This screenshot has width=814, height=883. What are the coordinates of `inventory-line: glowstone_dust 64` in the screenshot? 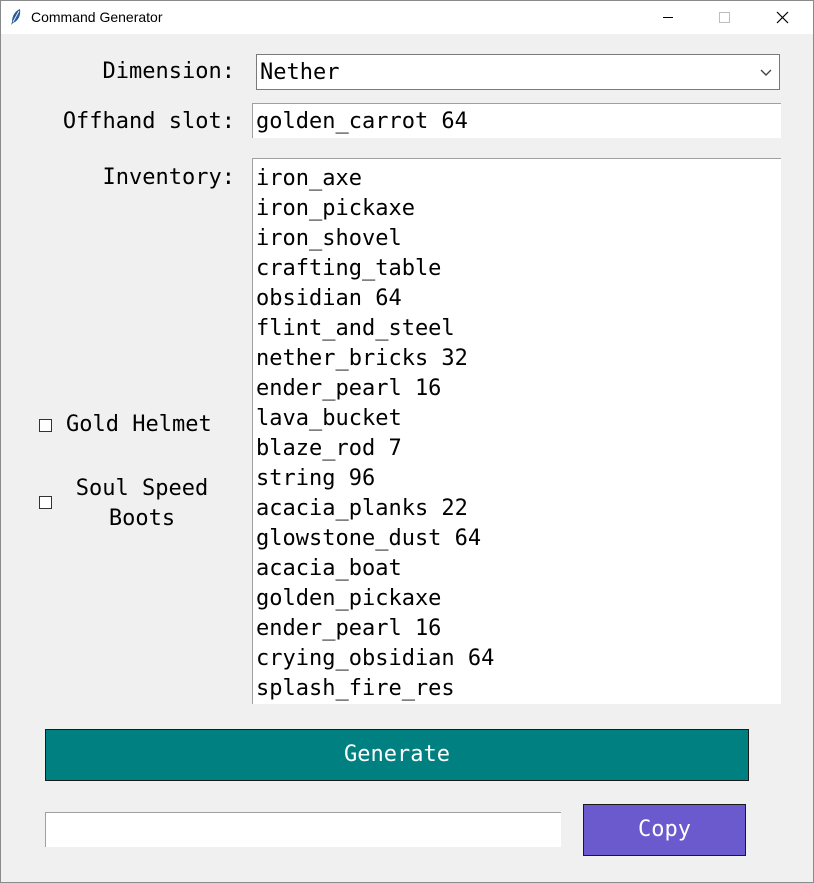 It's located at (369, 538).